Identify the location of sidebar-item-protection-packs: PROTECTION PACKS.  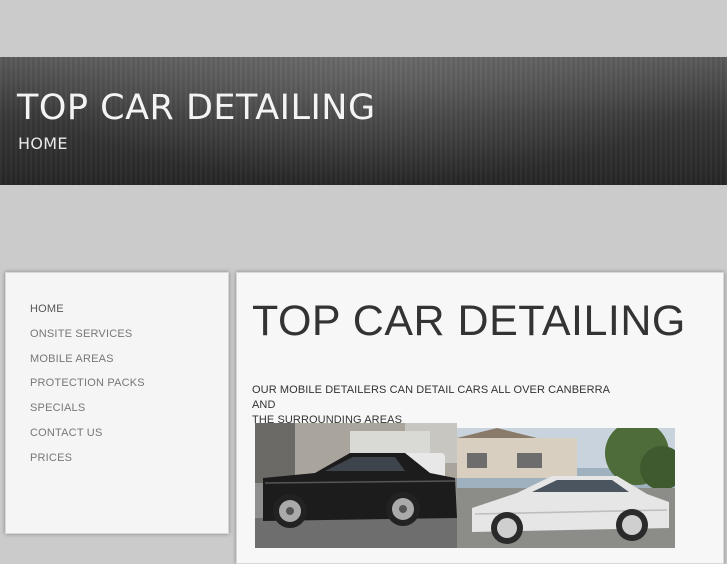
(87, 386).